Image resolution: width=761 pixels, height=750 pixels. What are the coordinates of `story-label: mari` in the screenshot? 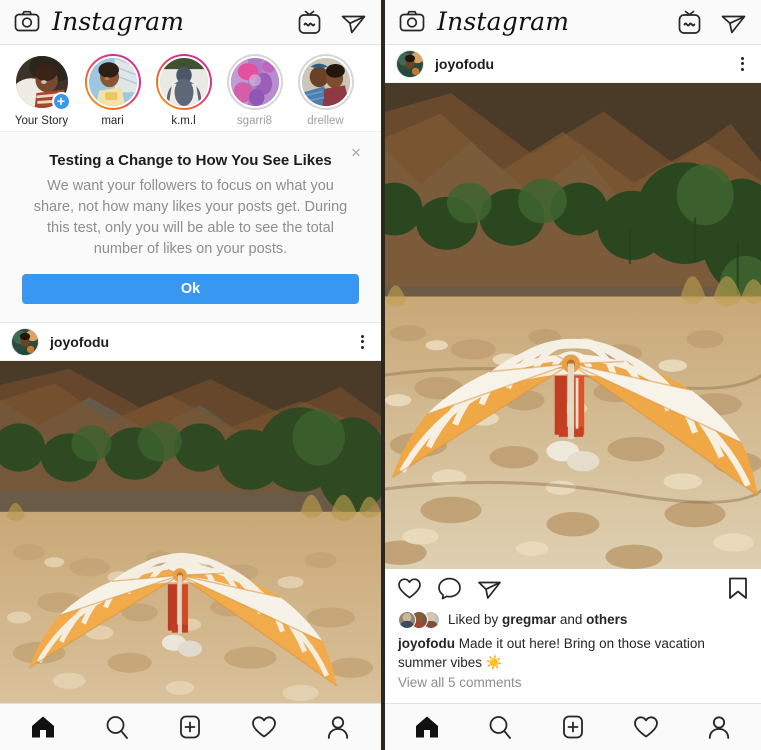 It's located at (112, 121).